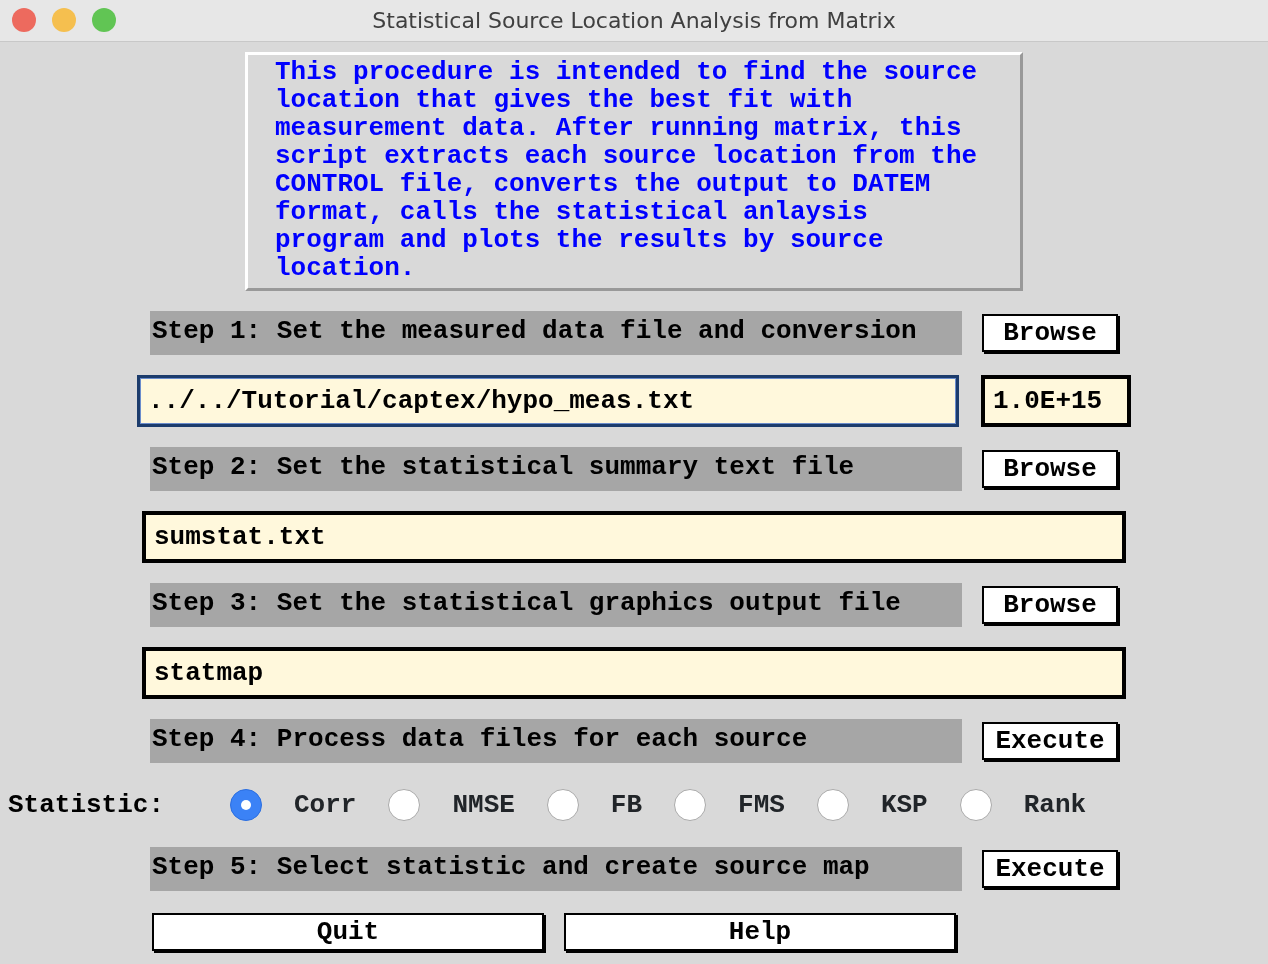 Image resolution: width=1268 pixels, height=964 pixels. I want to click on dialog-button: Help, so click(760, 932).